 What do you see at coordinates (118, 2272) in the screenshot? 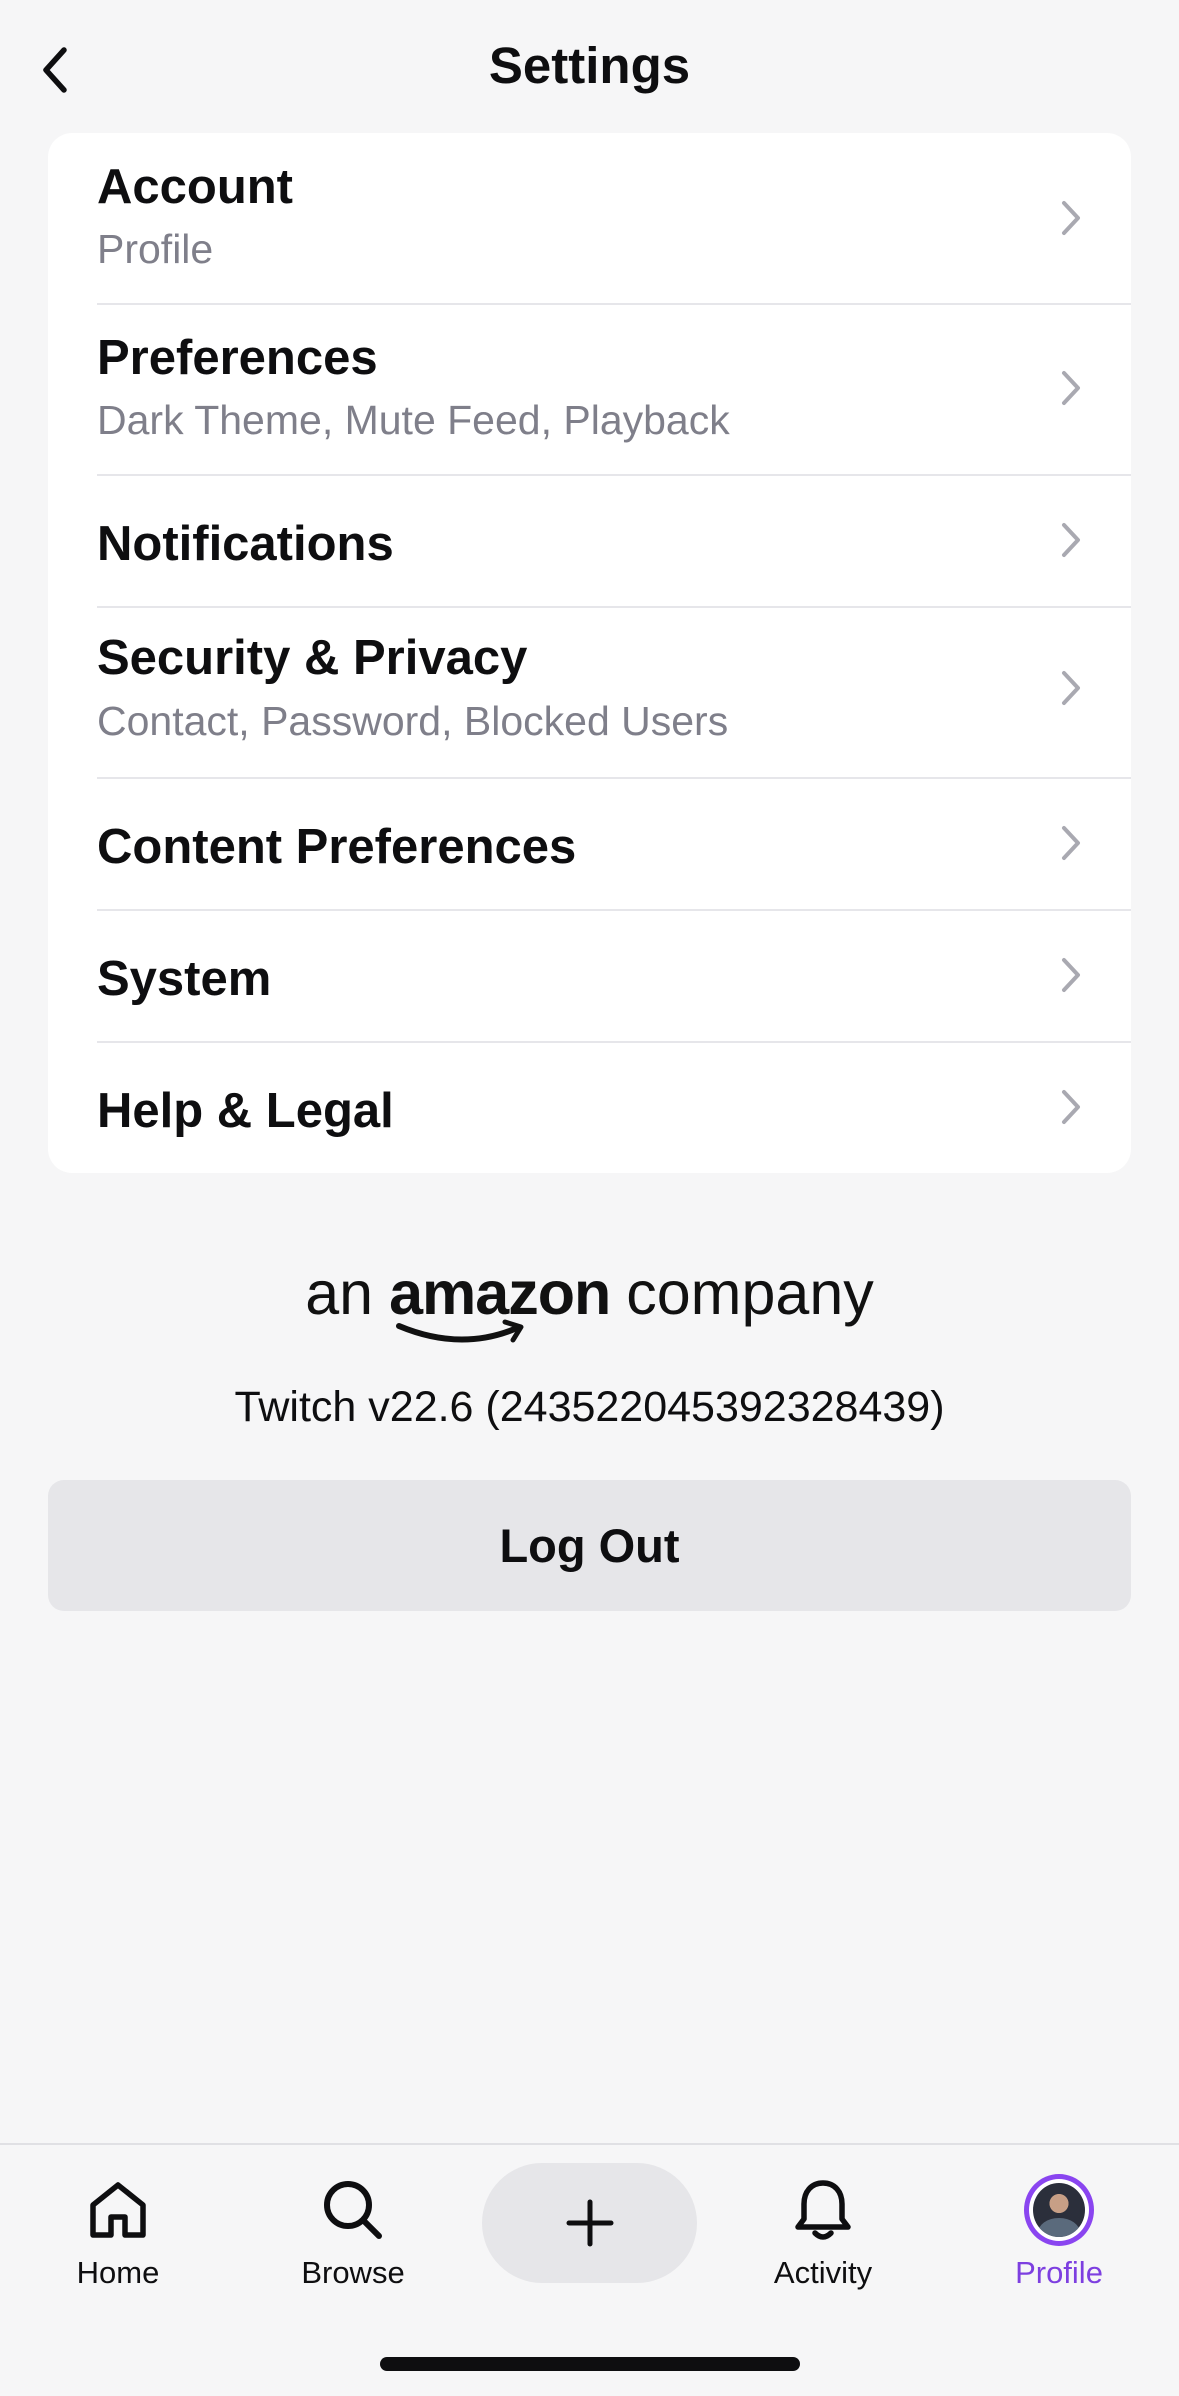
I see `nav-label: Home` at bounding box center [118, 2272].